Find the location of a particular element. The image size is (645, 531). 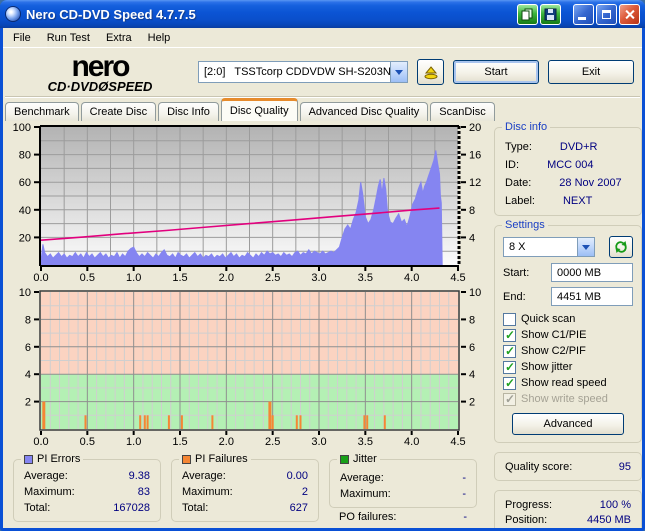

disc-info-row: Label: NEXT is located at coordinates (549, 201).